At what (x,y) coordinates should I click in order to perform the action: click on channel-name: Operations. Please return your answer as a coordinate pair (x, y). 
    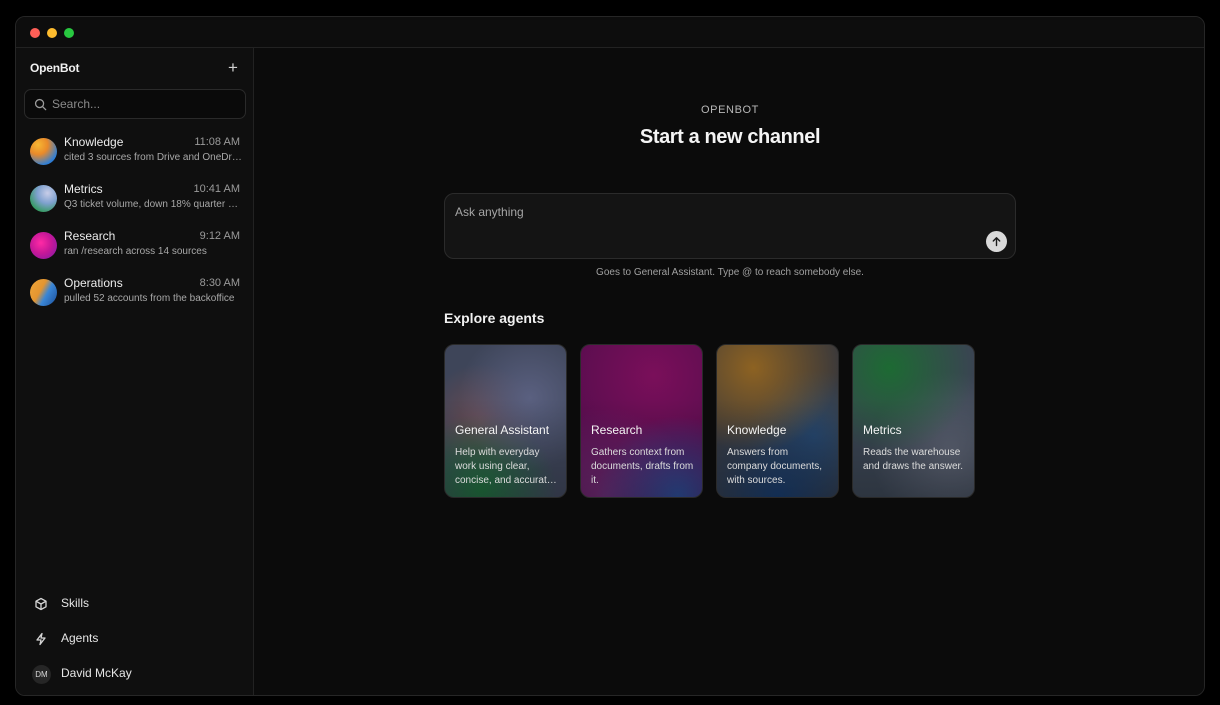
    Looking at the image, I should click on (93, 283).